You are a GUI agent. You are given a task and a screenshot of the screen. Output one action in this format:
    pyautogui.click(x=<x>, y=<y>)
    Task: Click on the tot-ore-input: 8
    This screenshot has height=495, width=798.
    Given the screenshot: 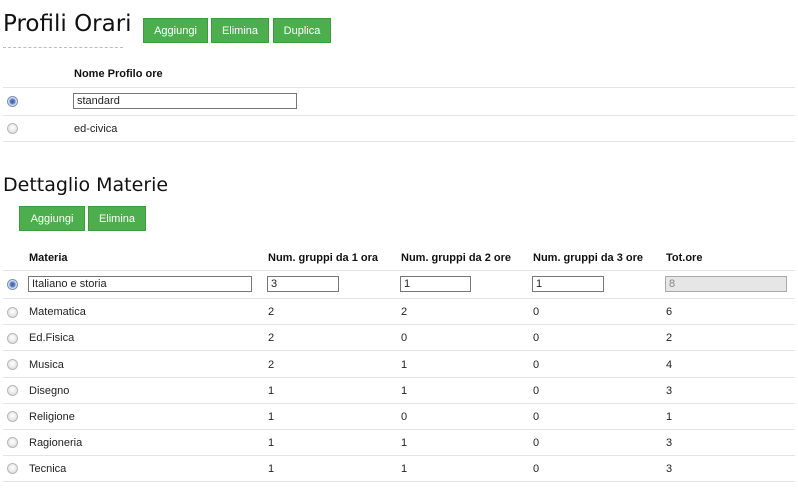 What is the action you would take?
    pyautogui.click(x=726, y=284)
    